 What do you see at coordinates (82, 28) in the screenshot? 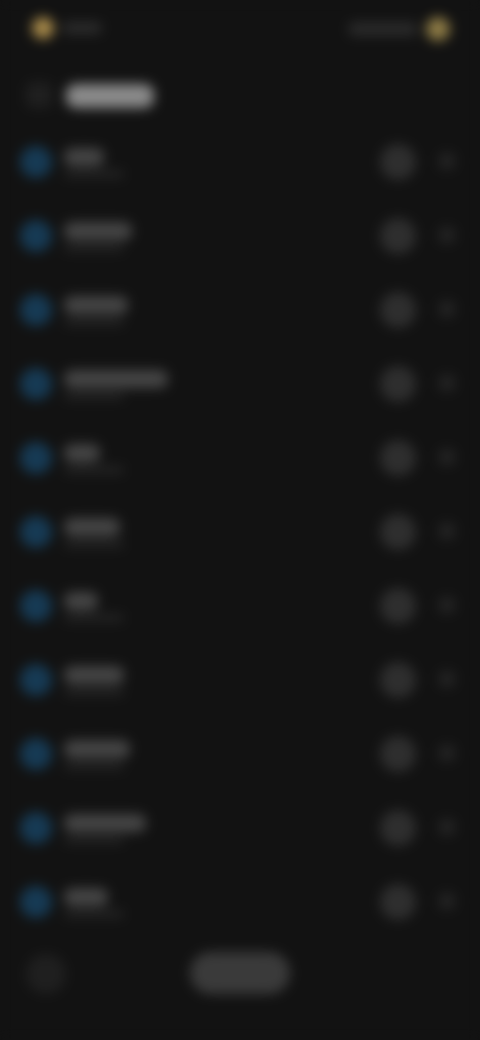
I see `status-left-text` at bounding box center [82, 28].